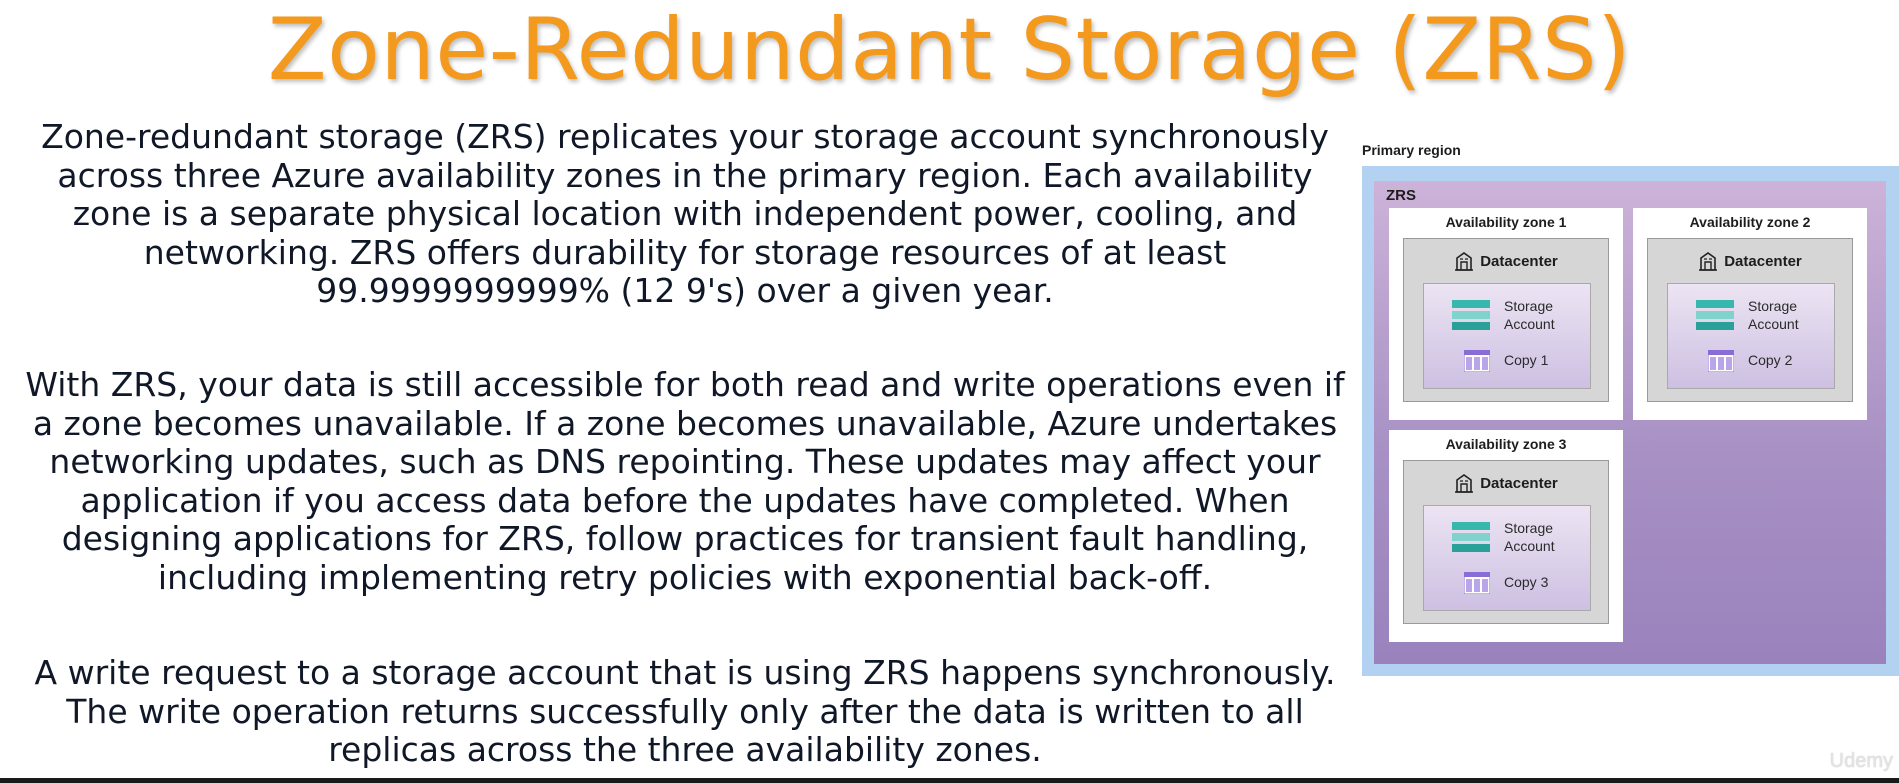  I want to click on slide-title: Zone-Redundant Storage (ZRS), so click(949, 50).